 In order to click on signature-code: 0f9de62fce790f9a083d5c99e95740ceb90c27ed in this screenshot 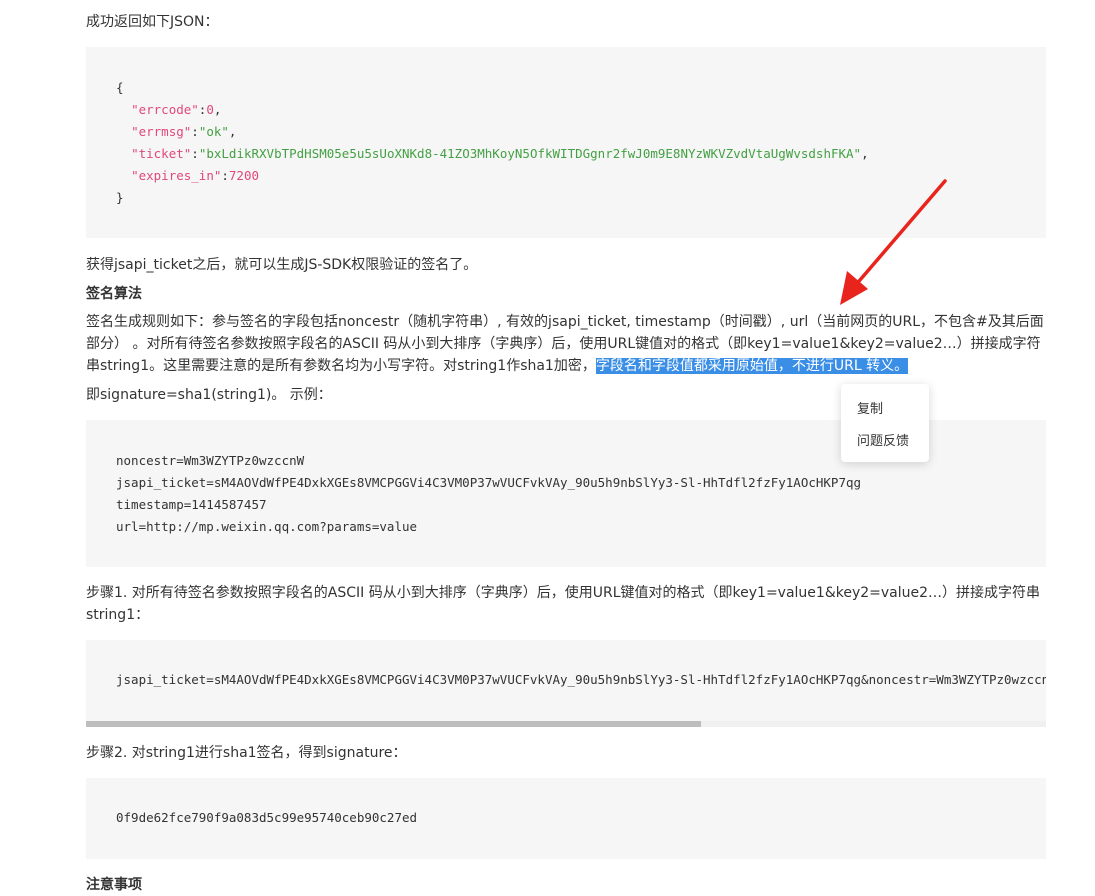, I will do `click(267, 817)`.